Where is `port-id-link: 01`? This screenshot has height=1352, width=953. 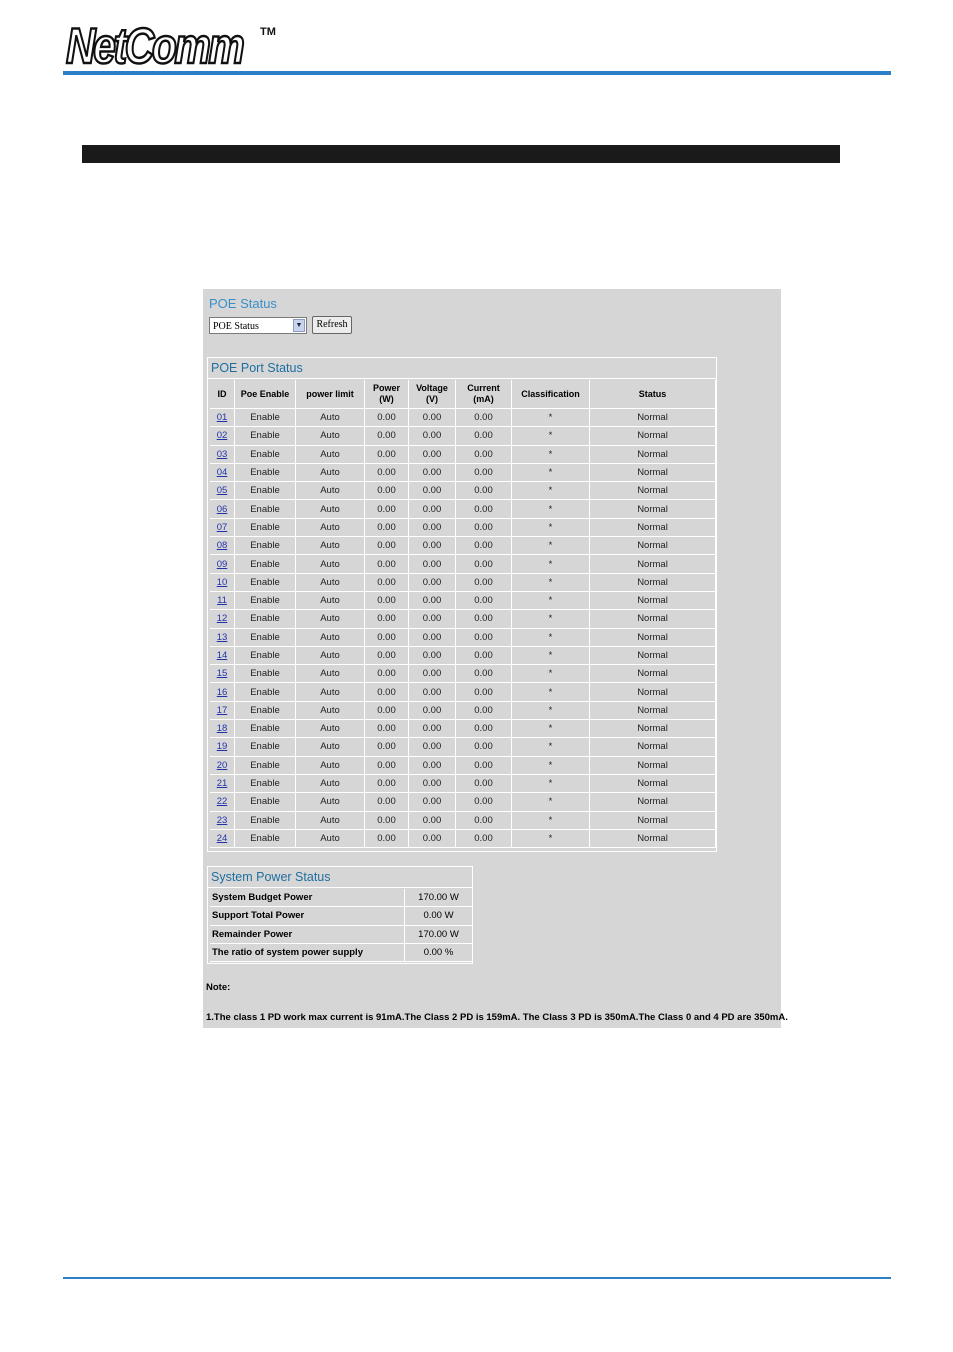
port-id-link: 01 is located at coordinates (222, 417).